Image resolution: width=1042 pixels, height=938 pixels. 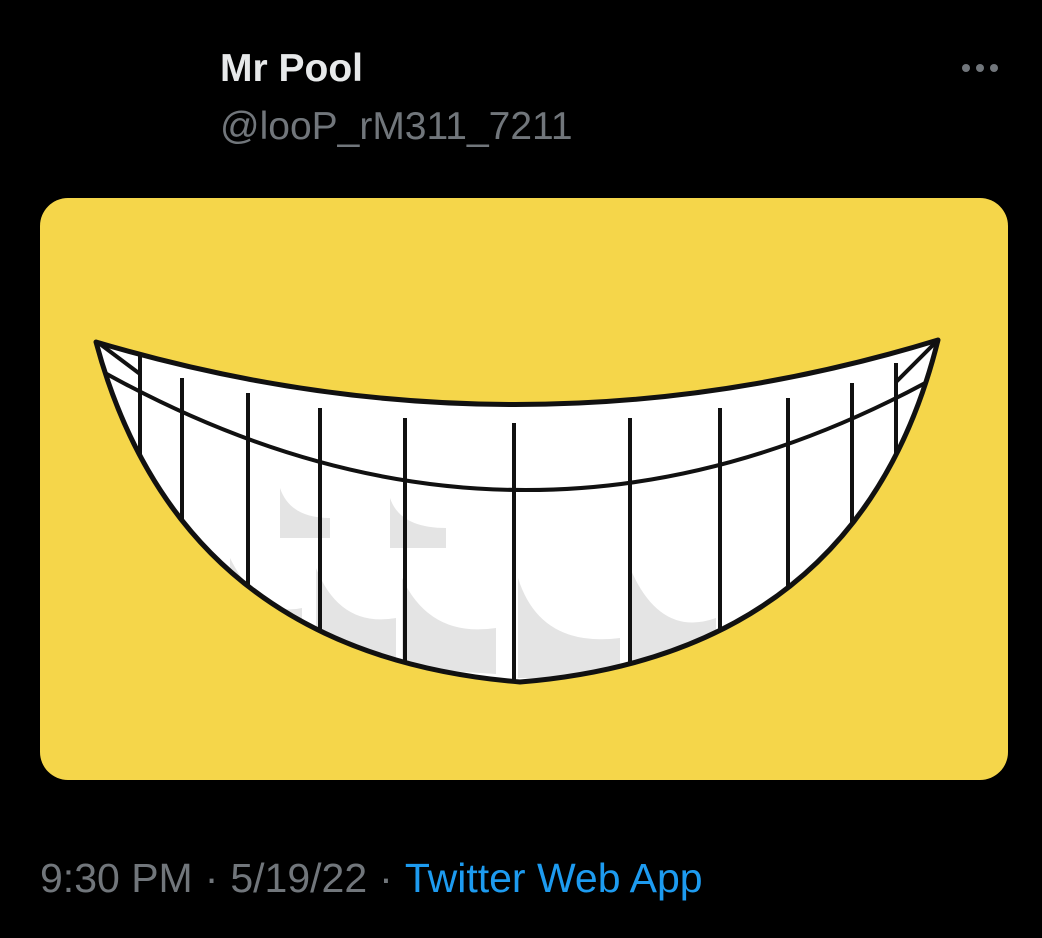 I want to click on tweet-time: 9:30 PM, so click(x=116, y=878).